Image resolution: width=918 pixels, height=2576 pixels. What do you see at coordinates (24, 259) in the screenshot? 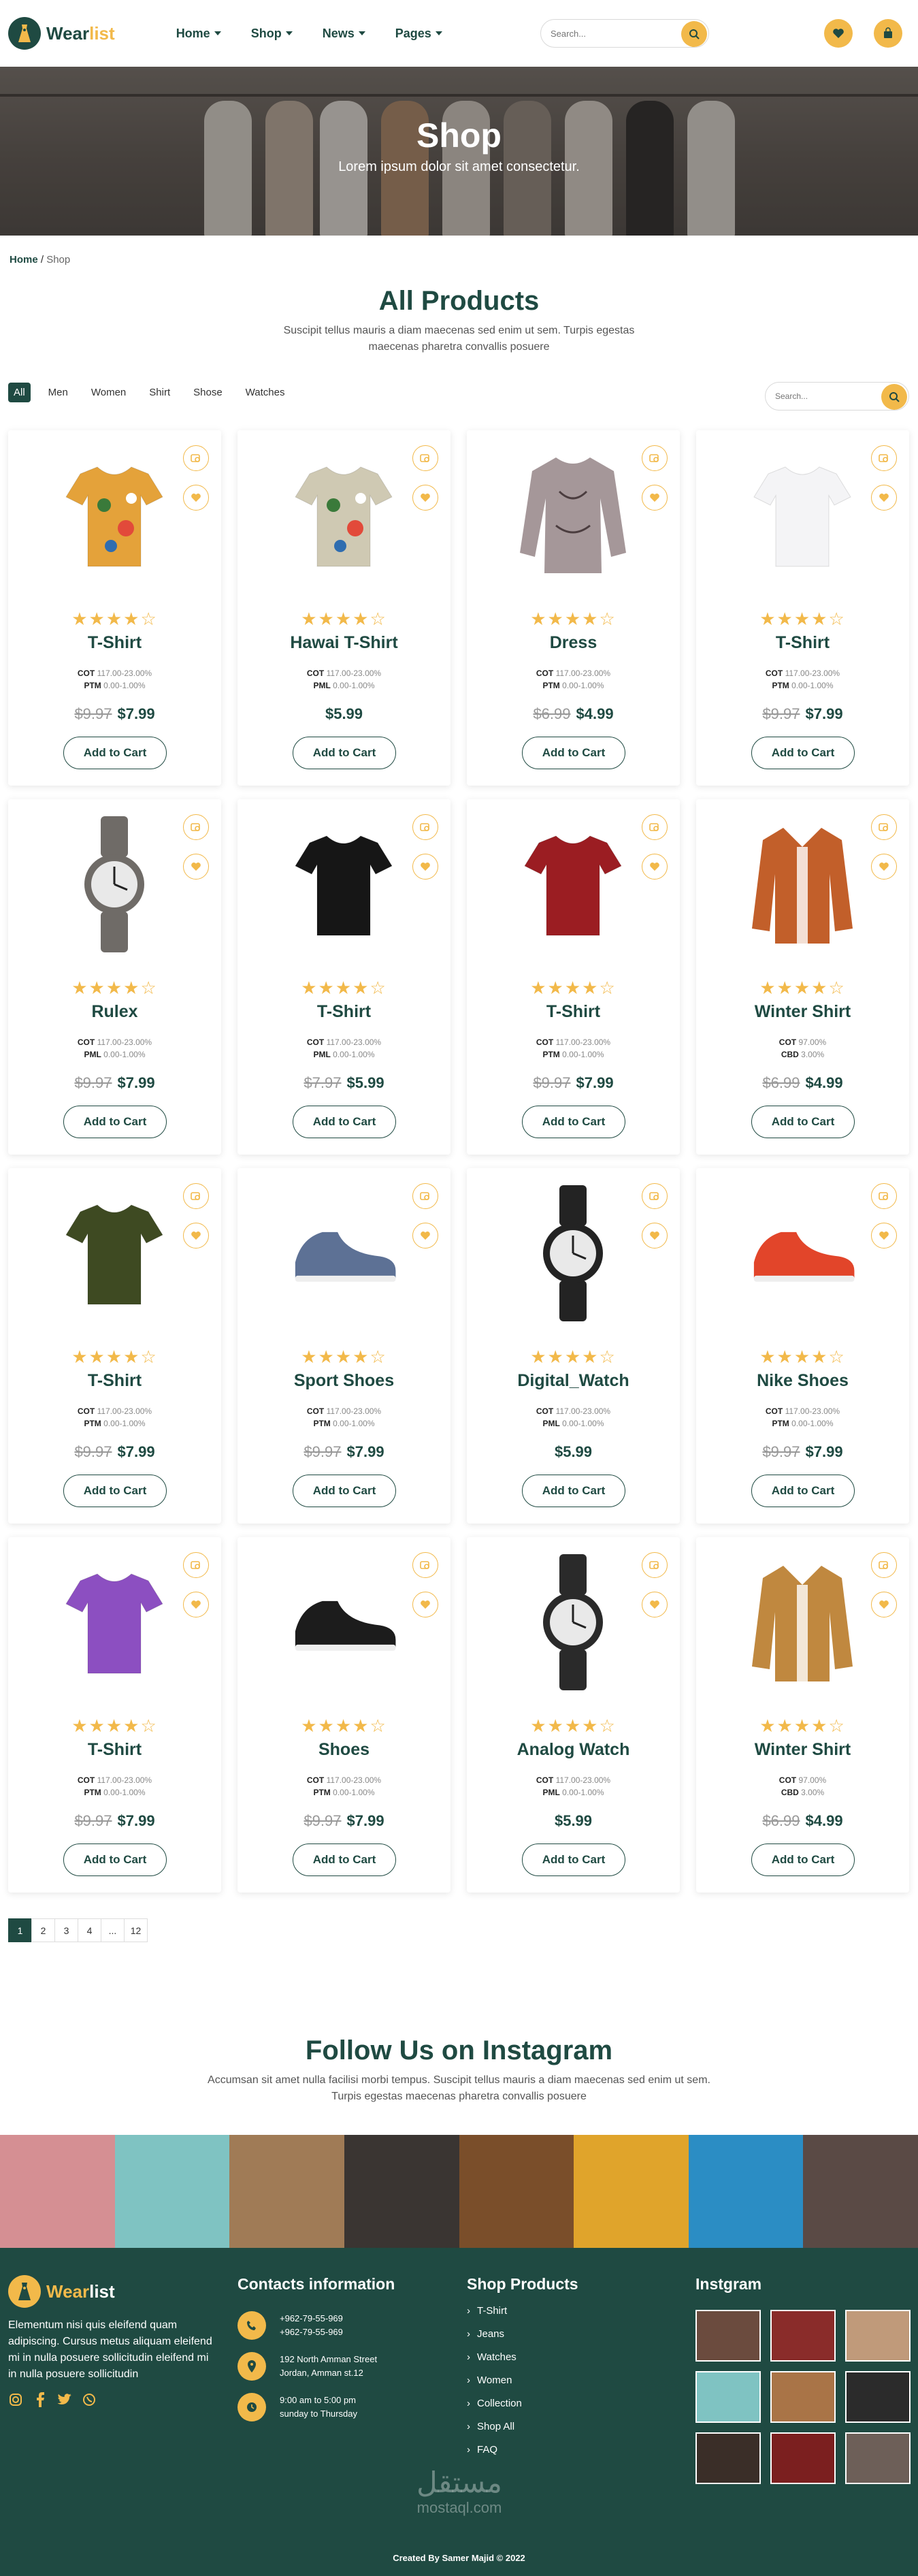
I see `breadcrumb-home-link: Home` at bounding box center [24, 259].